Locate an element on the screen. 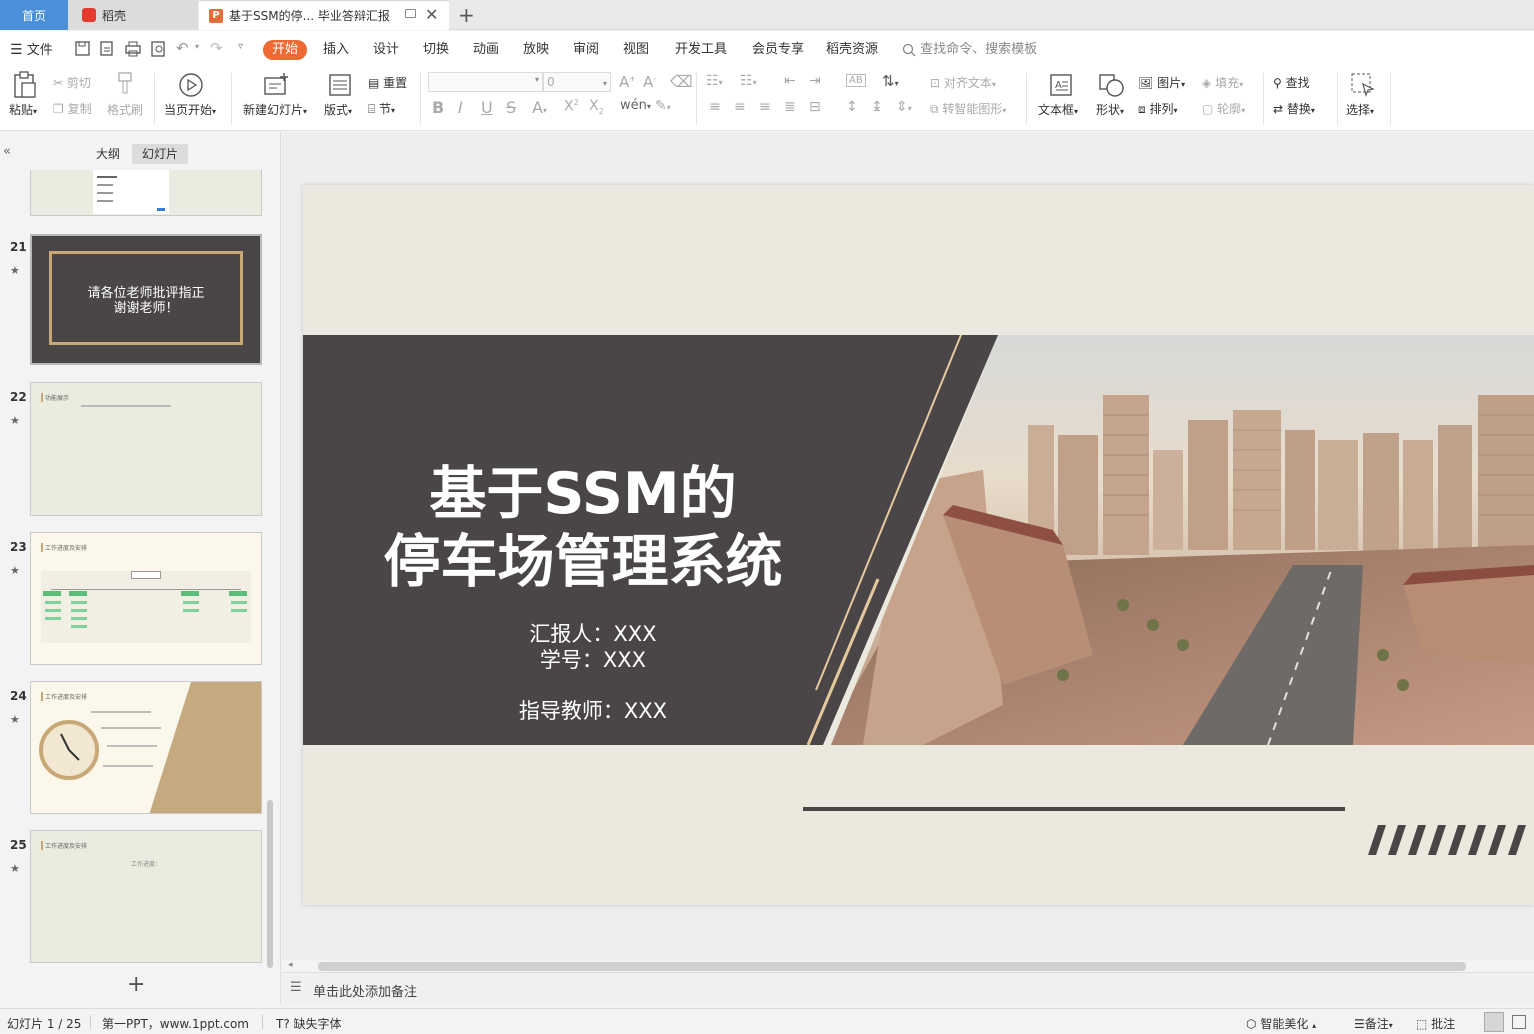  cut-button: ✂ 剪切 is located at coordinates (72, 82).